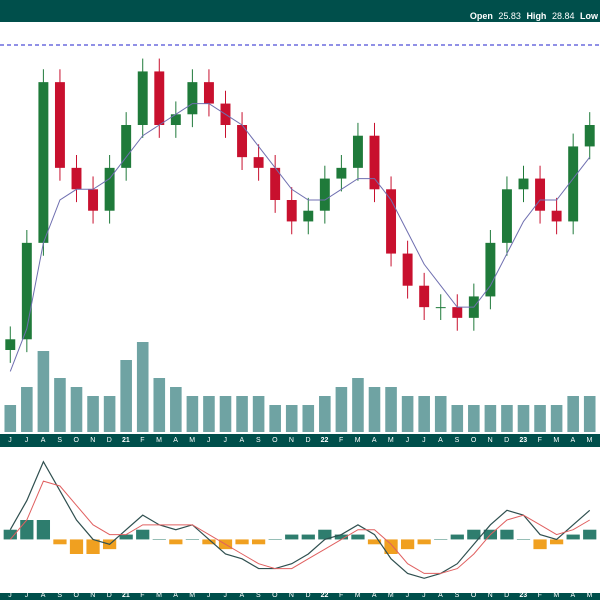 The image size is (600, 600). Describe the element at coordinates (300, 595) in the screenshot. I see `indicator-x-axis: J J A S O N D 21 F M A M J J A S O N D 22 F M A M J J A S O N D 23 F M A M` at that location.